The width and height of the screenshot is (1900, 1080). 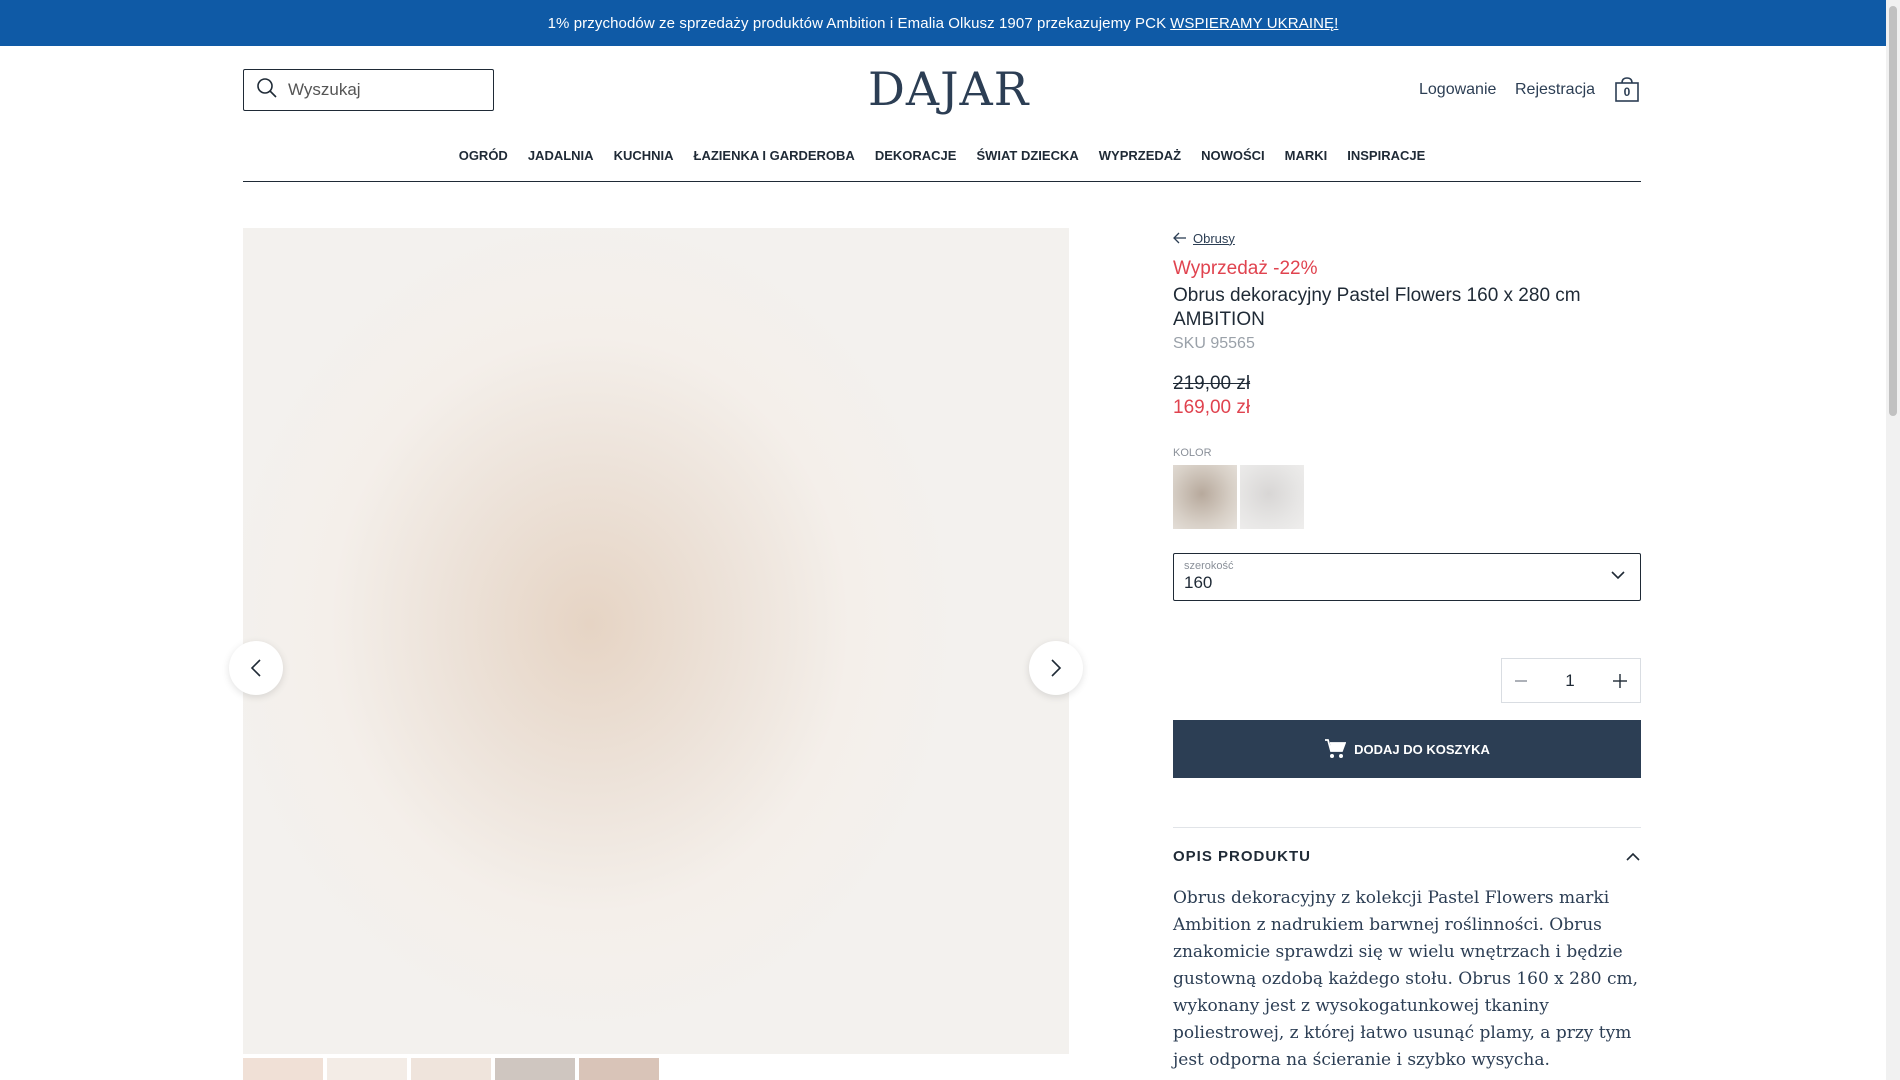 What do you see at coordinates (1212, 383) in the screenshot?
I see `old-price: 219,00 zł` at bounding box center [1212, 383].